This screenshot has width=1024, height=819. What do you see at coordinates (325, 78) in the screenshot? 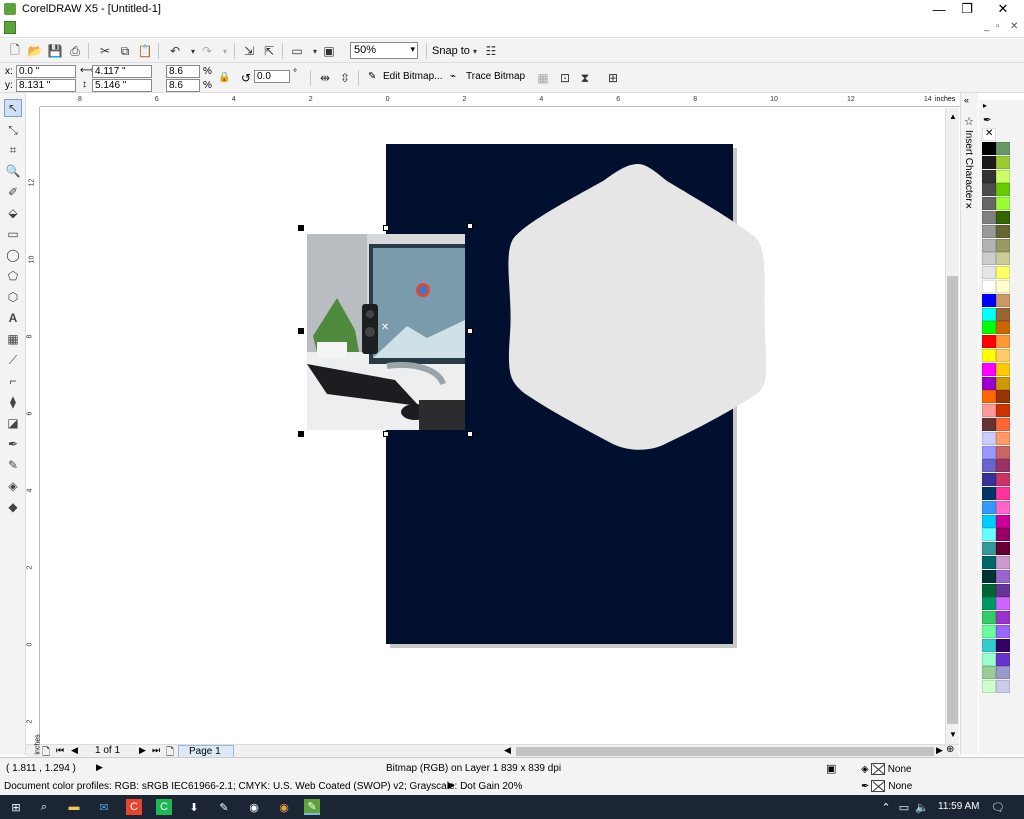
I see `mirror-horizontal-icon: ⇹` at bounding box center [325, 78].